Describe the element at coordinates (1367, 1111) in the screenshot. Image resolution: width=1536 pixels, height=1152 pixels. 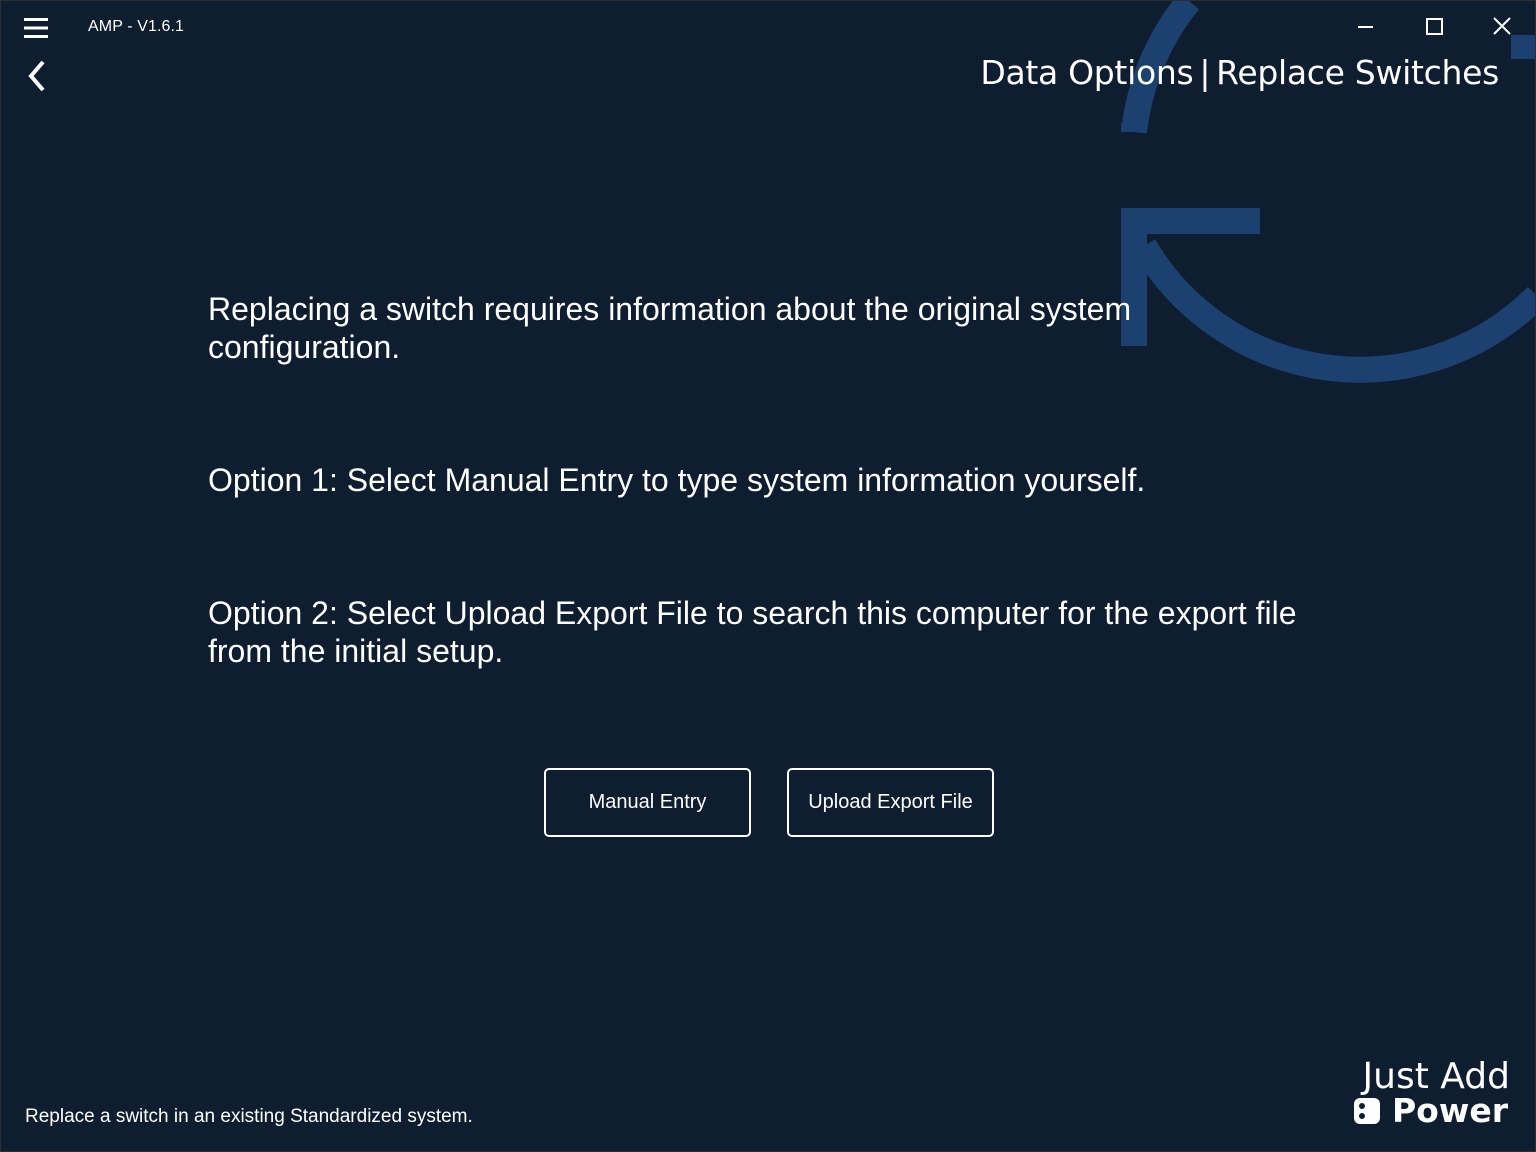
I see `plug-logo-icon` at that location.